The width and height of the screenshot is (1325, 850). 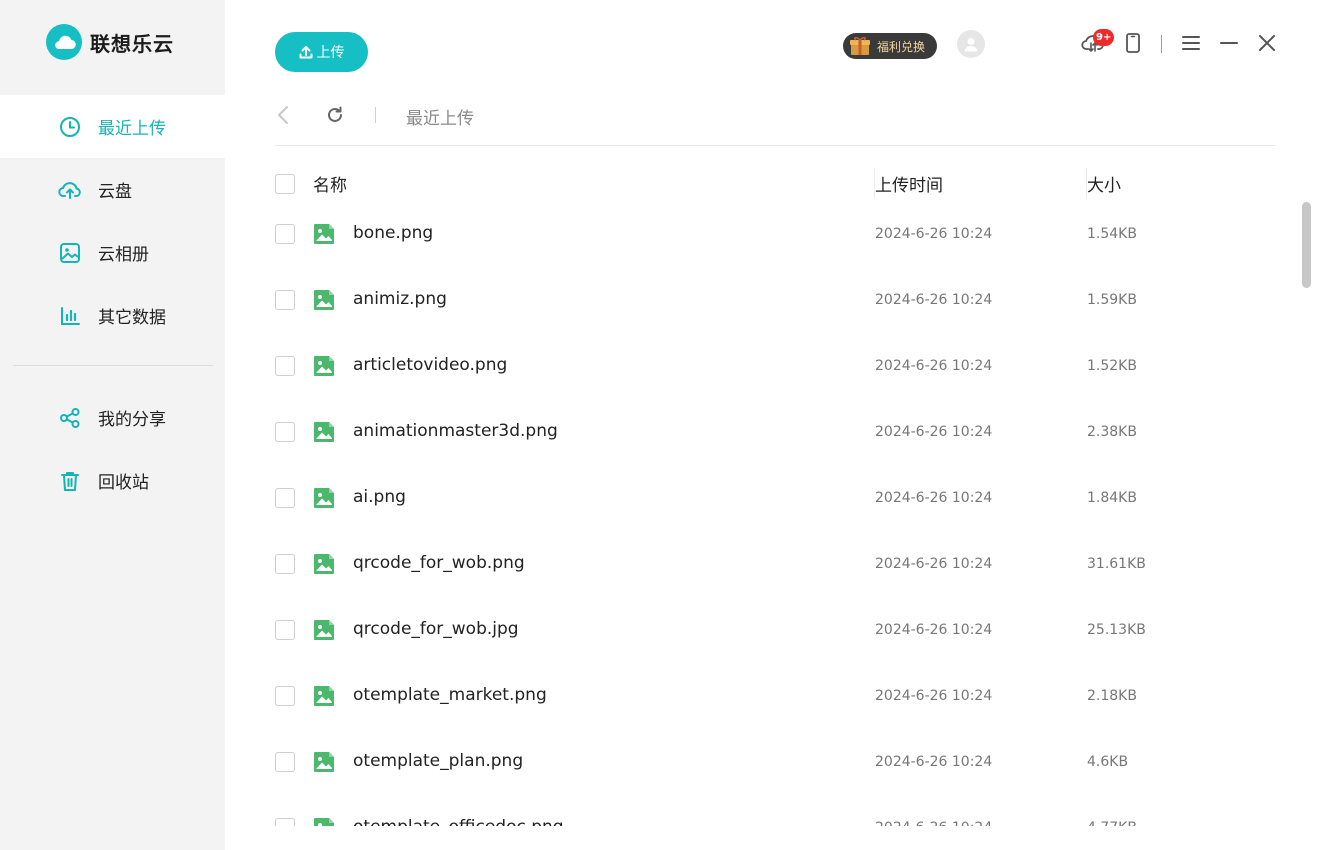 I want to click on sidebar-item-label: 云相册, so click(x=123, y=255).